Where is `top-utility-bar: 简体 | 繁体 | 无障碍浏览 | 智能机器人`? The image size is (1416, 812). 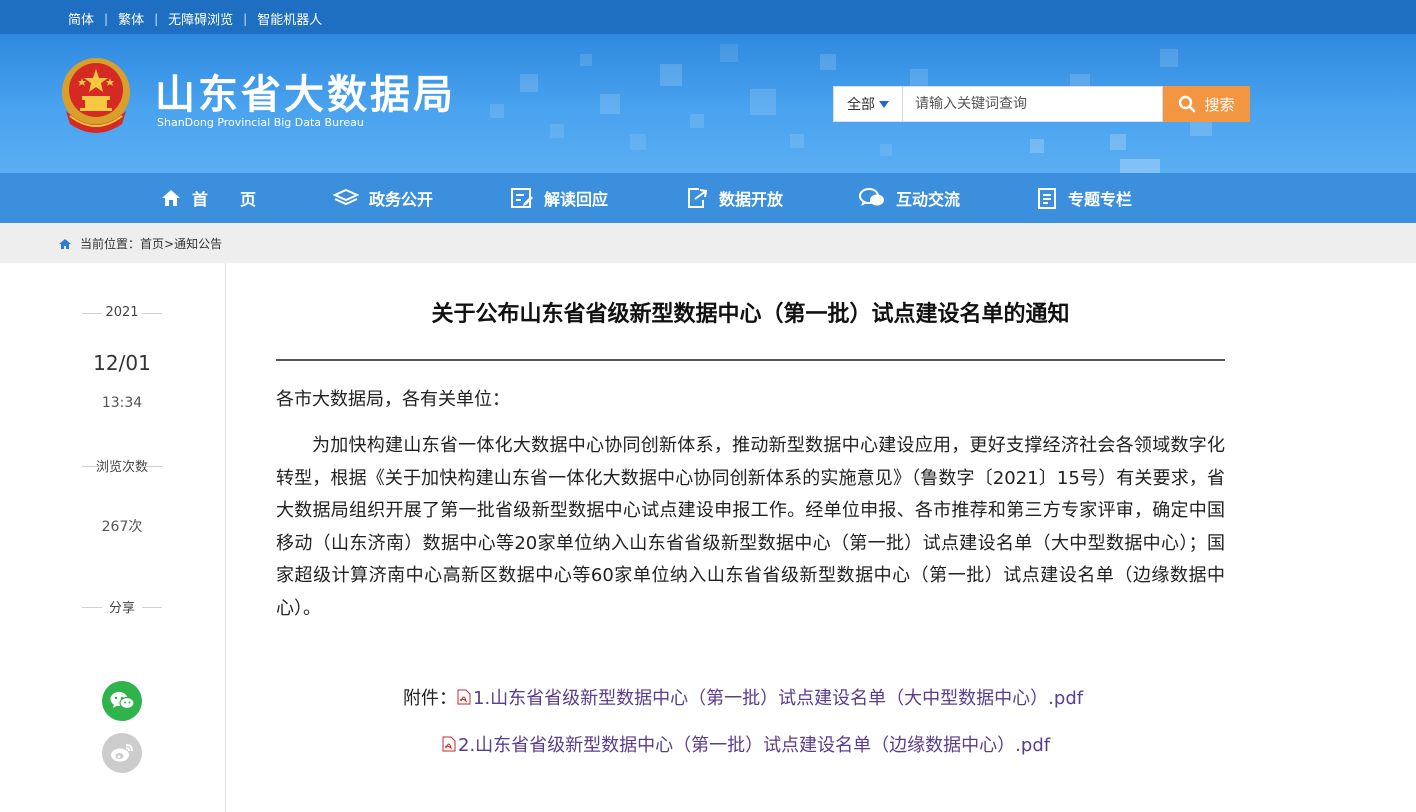 top-utility-bar: 简体 | 繁体 | 无障碍浏览 | 智能机器人 is located at coordinates (708, 17).